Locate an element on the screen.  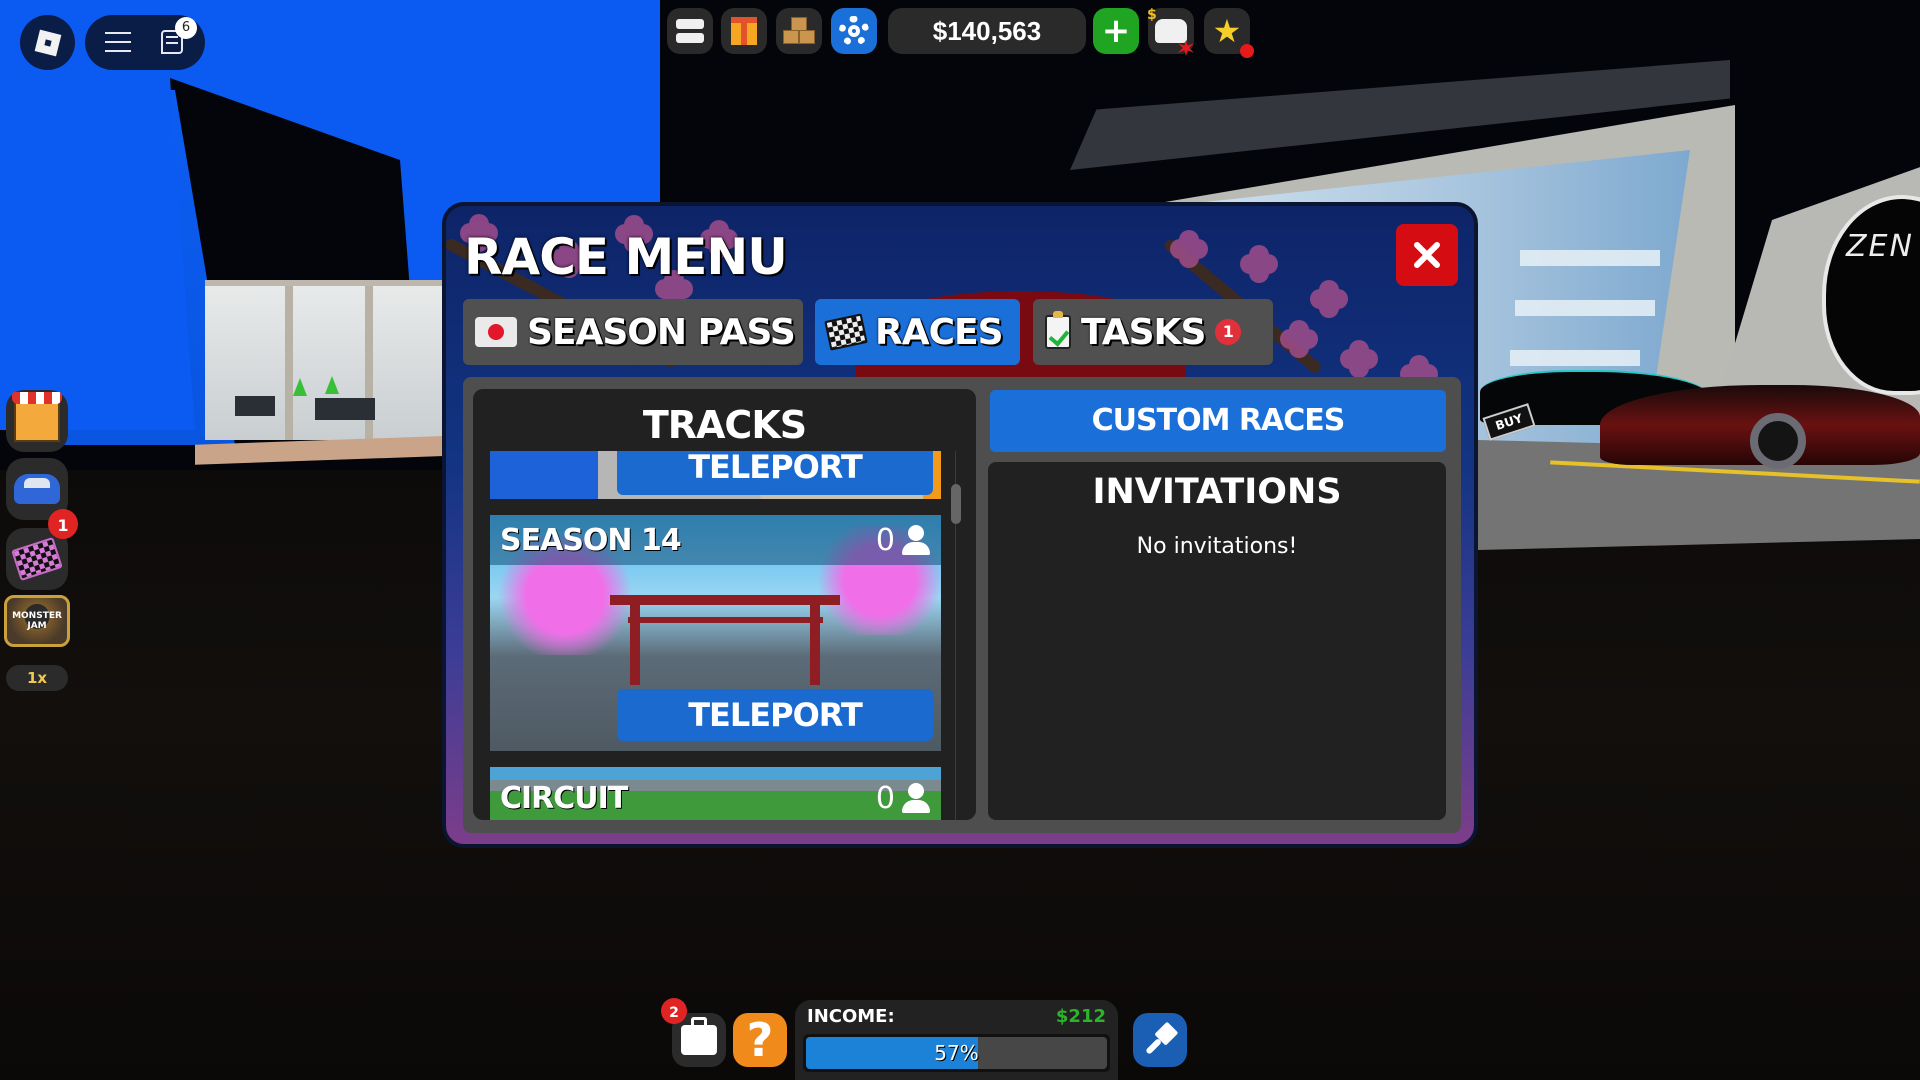
tasks-badge: 1 is located at coordinates (1228, 332).